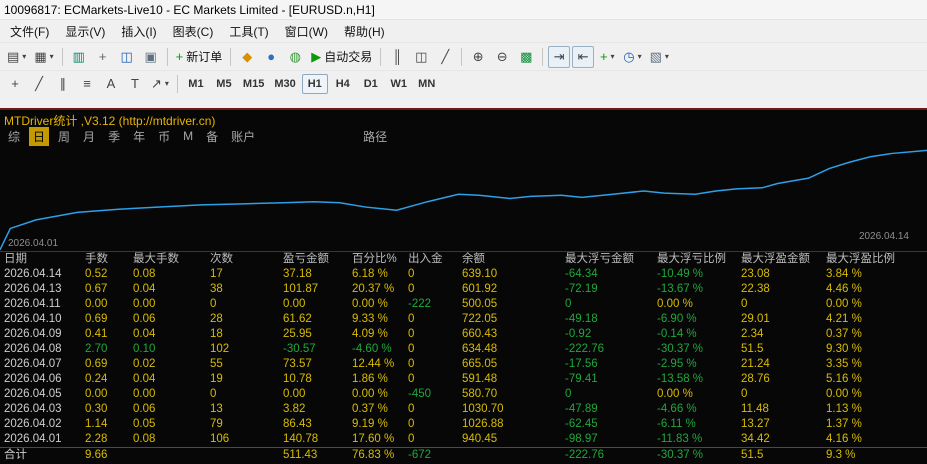 This screenshot has height=464, width=927. What do you see at coordinates (243, 136) in the screenshot?
I see `indicator-tab-9: 账户` at bounding box center [243, 136].